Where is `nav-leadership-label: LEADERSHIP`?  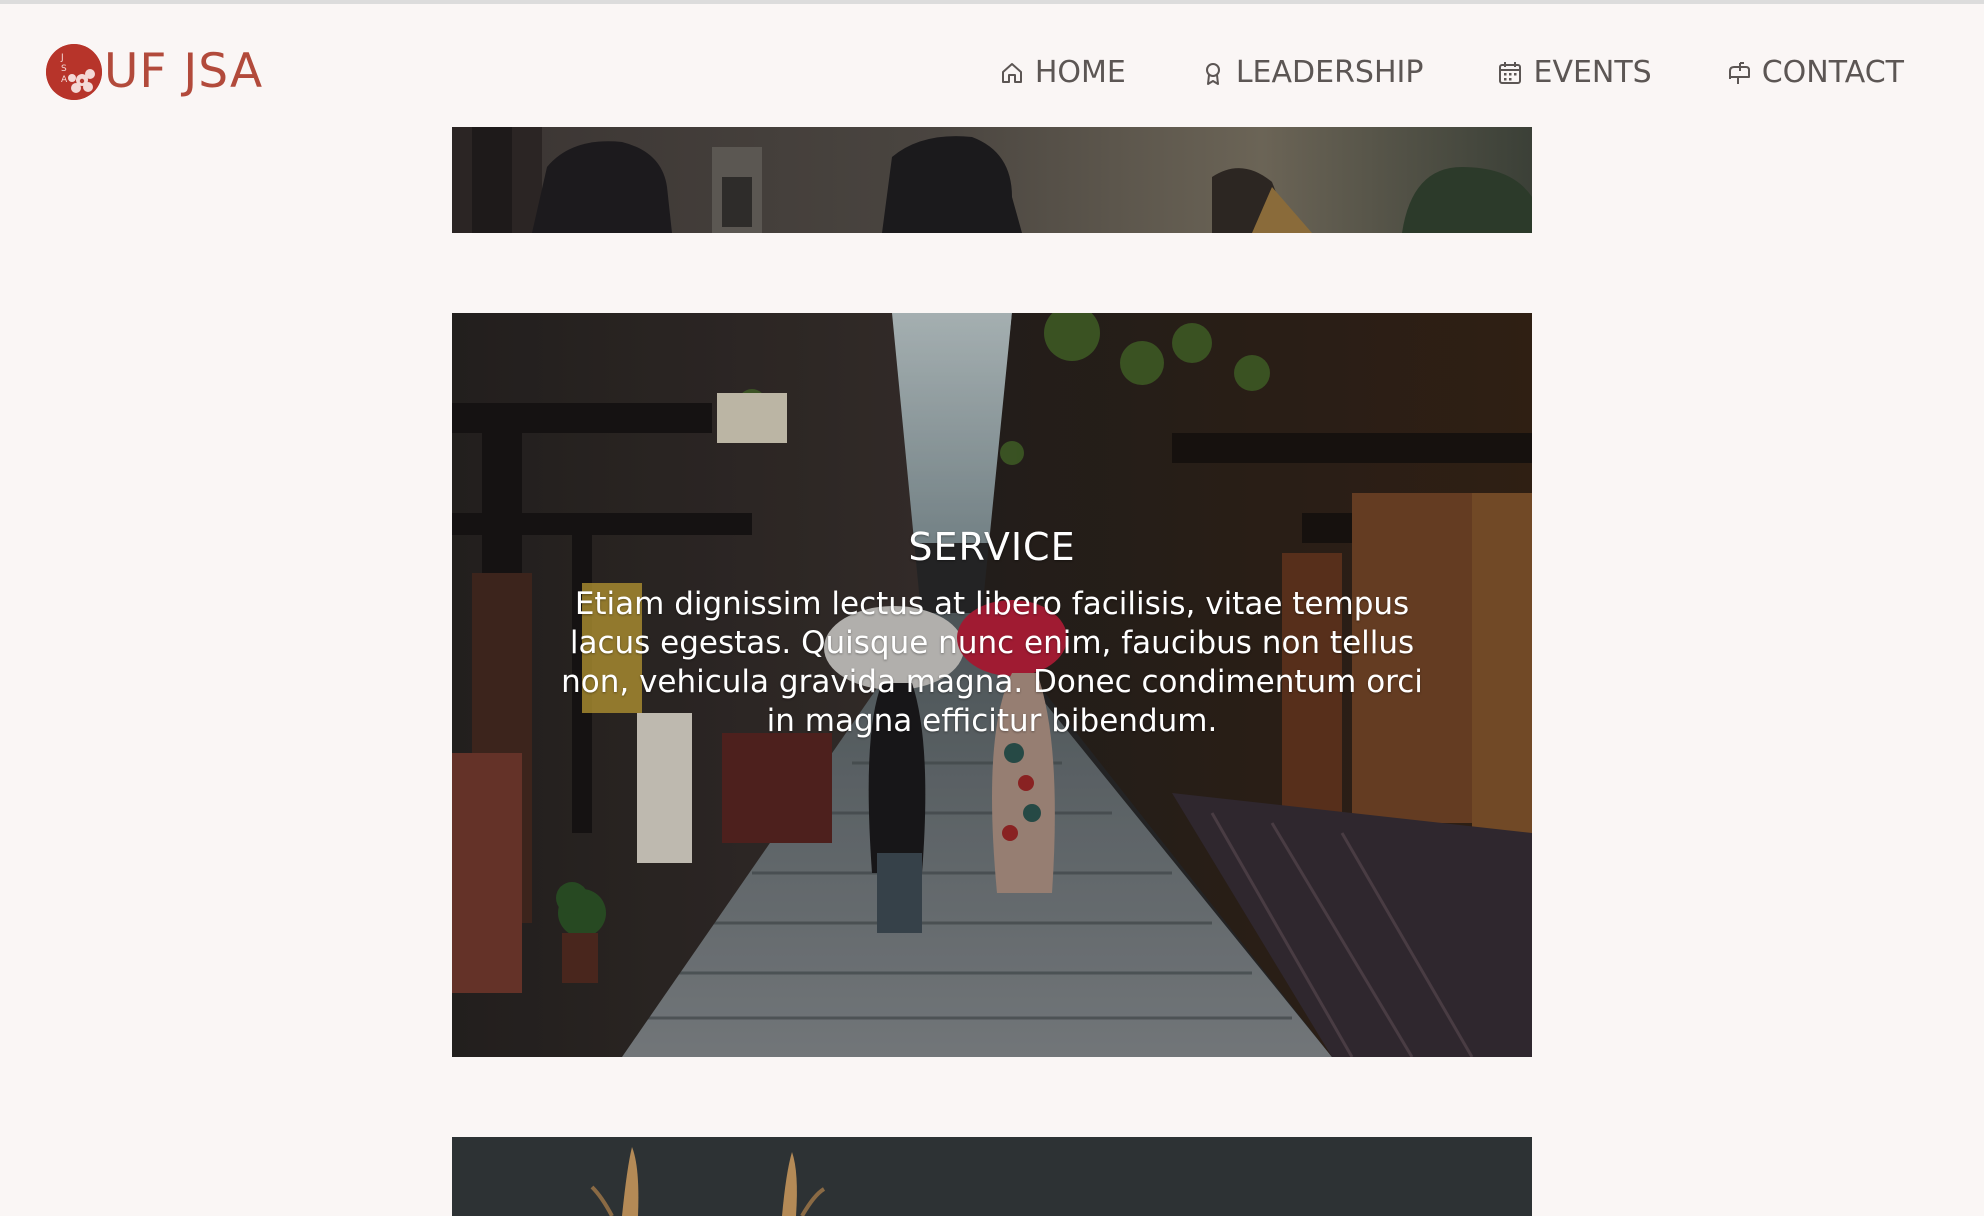
nav-leadership-label: LEADERSHIP is located at coordinates (1329, 72).